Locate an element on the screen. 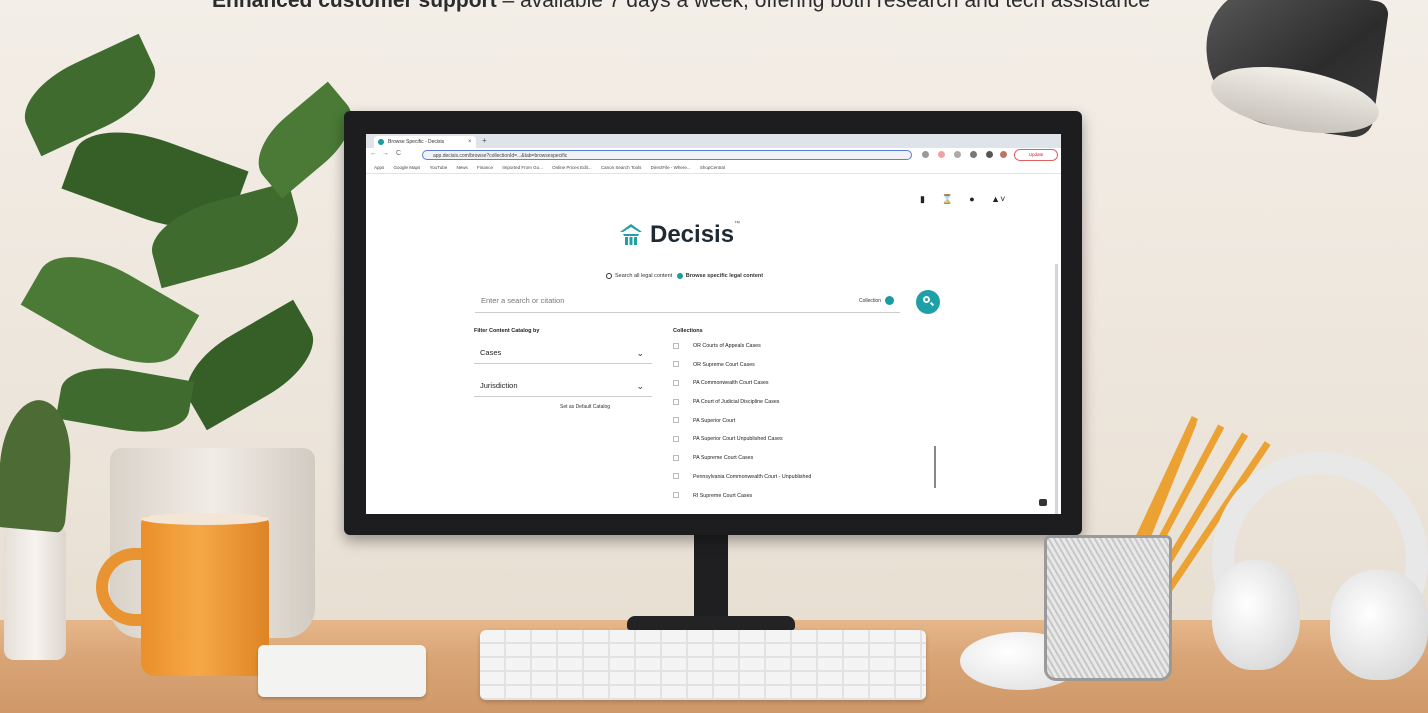  tab-favicon-icon is located at coordinates (381, 142).